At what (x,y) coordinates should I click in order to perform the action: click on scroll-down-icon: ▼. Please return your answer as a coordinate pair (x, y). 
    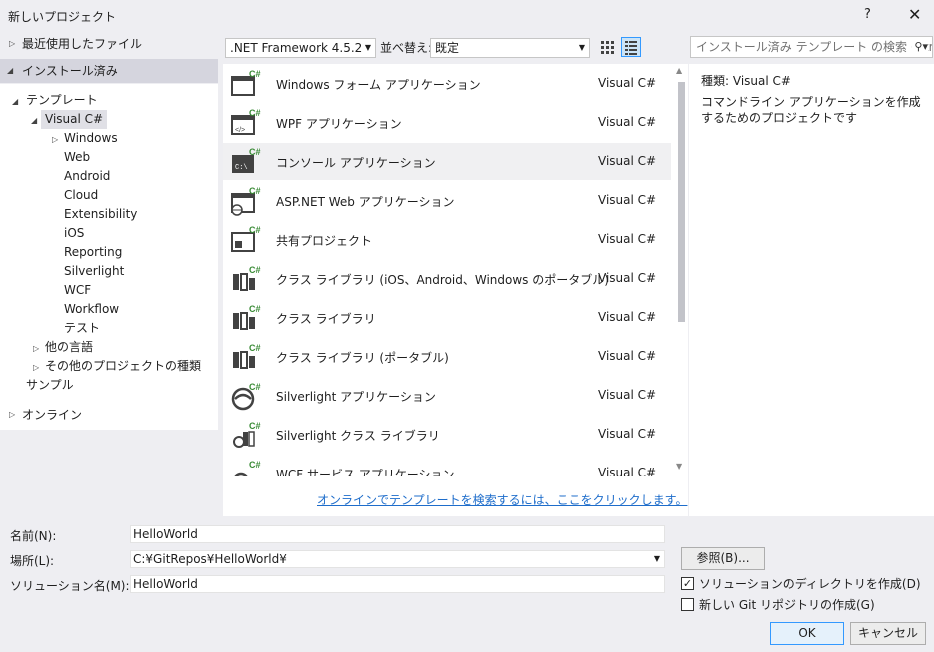
    Looking at the image, I should click on (679, 466).